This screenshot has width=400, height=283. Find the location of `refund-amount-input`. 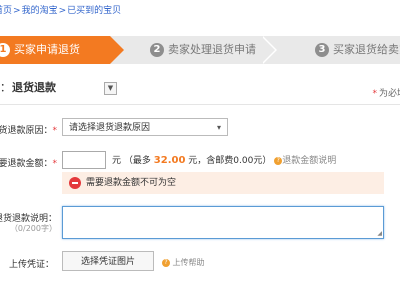

refund-amount-input is located at coordinates (84, 160).